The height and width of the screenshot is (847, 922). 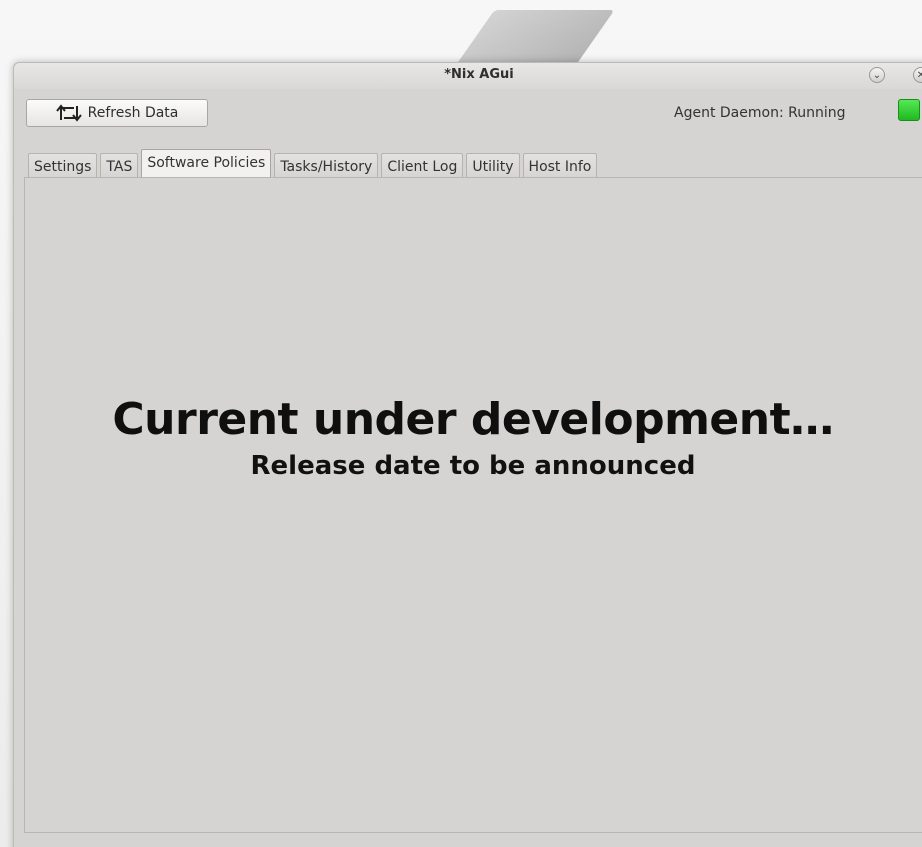 What do you see at coordinates (133, 113) in the screenshot?
I see `refresh-data-label: Refresh Data` at bounding box center [133, 113].